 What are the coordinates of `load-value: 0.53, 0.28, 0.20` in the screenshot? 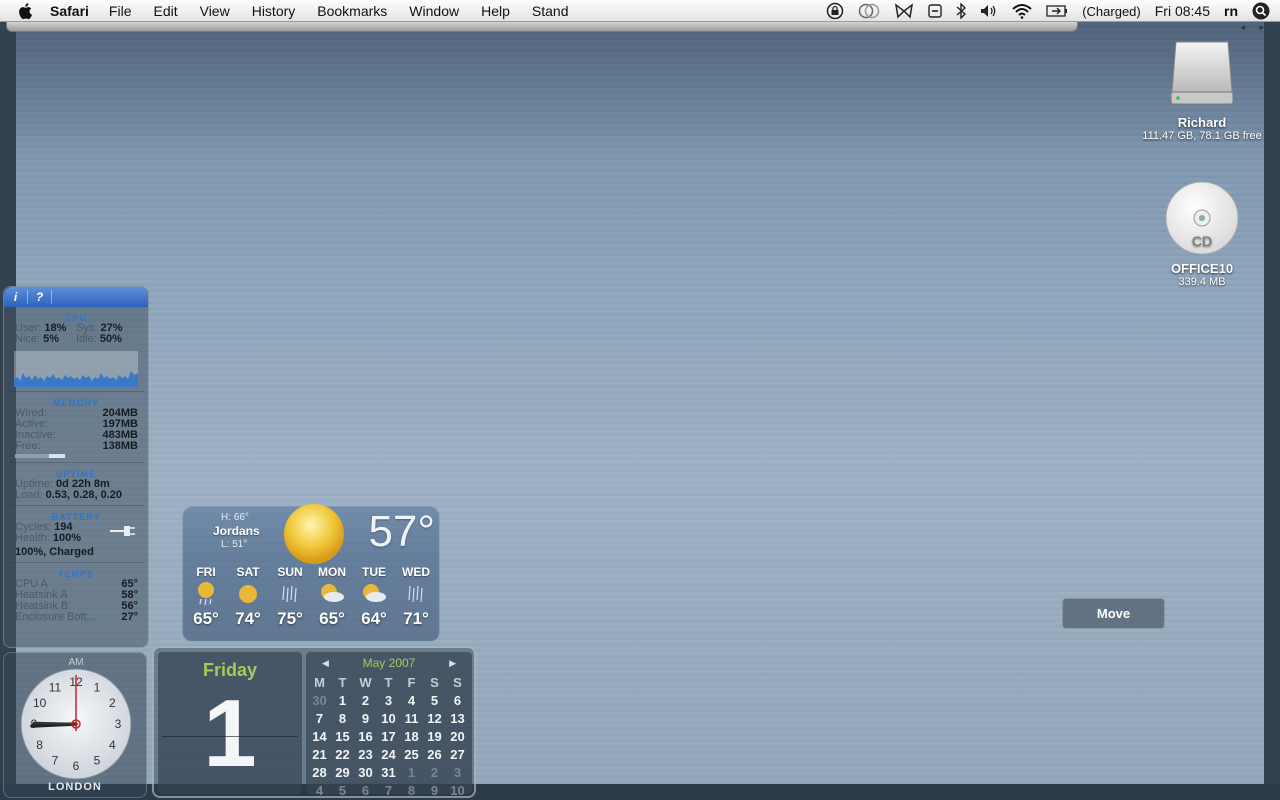 It's located at (84, 495).